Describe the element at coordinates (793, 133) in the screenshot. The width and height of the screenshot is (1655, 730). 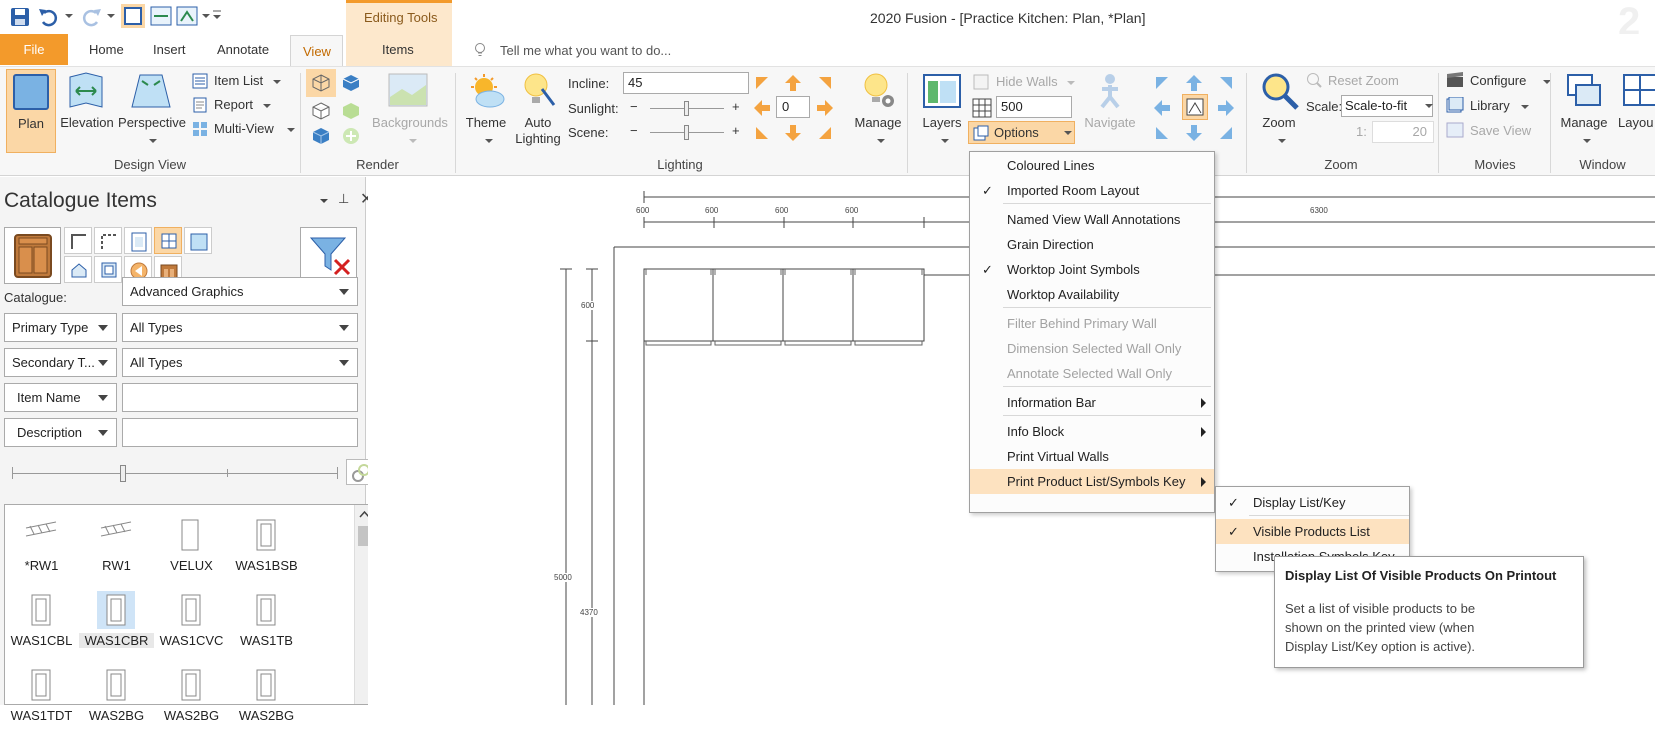
I see `arrow-down-icon` at that location.